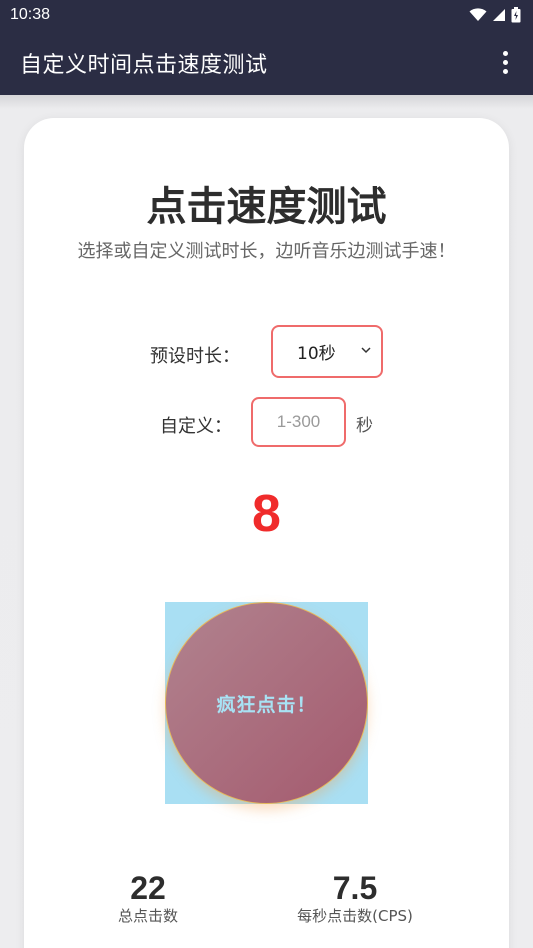 This screenshot has height=948, width=533. What do you see at coordinates (499, 15) in the screenshot?
I see `signal-icon` at bounding box center [499, 15].